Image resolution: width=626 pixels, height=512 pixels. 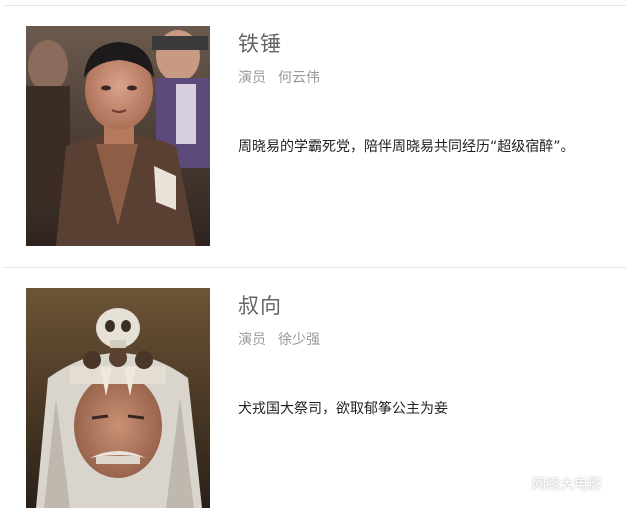 What do you see at coordinates (315, 267) in the screenshot?
I see `card-divider` at bounding box center [315, 267].